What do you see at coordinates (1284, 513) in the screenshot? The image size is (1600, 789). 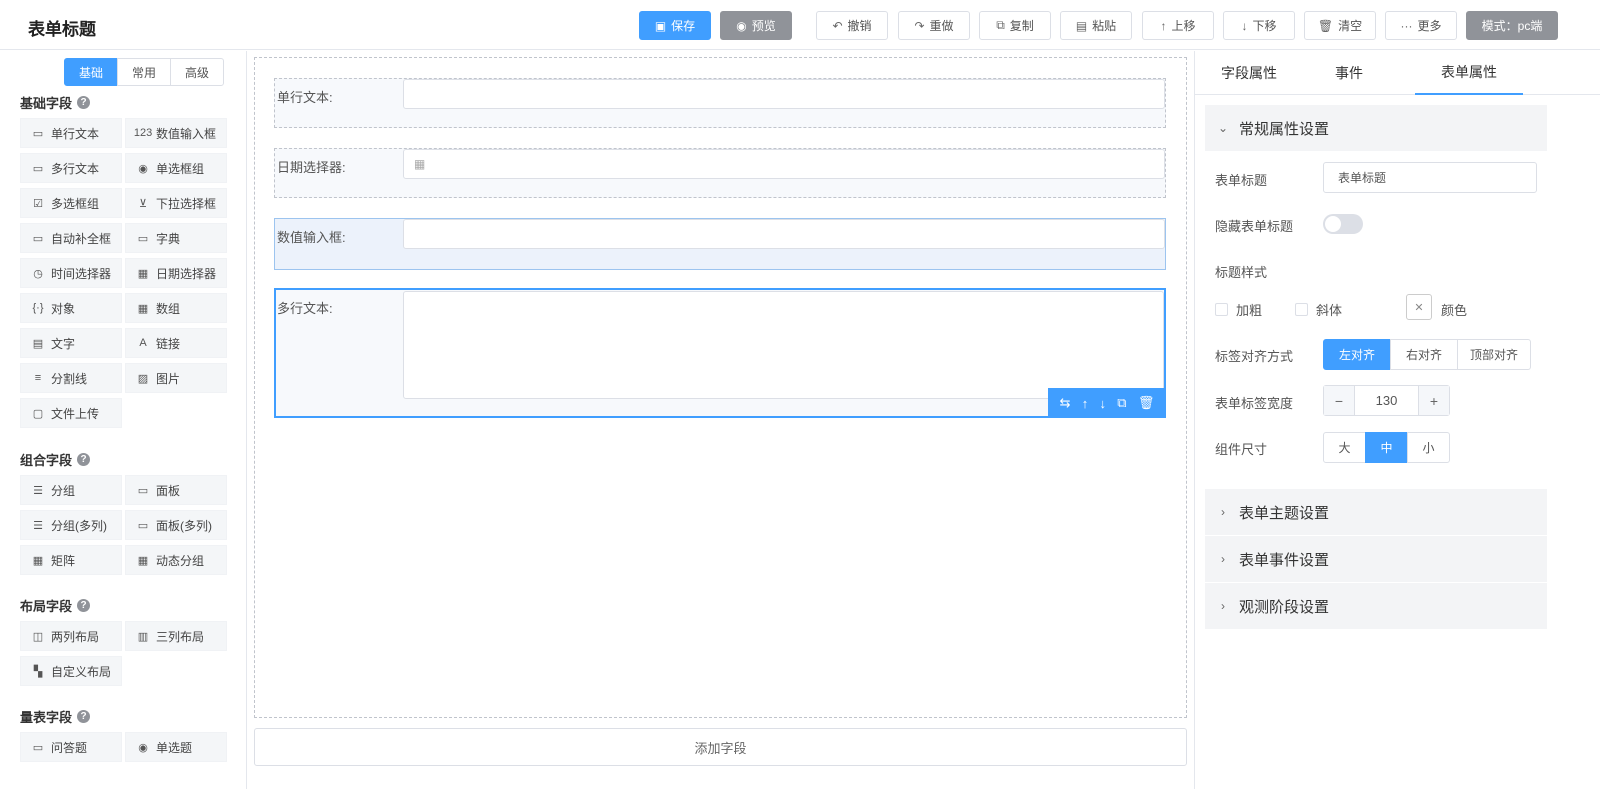 I see `section-theme-title: 表单主题设置` at bounding box center [1284, 513].